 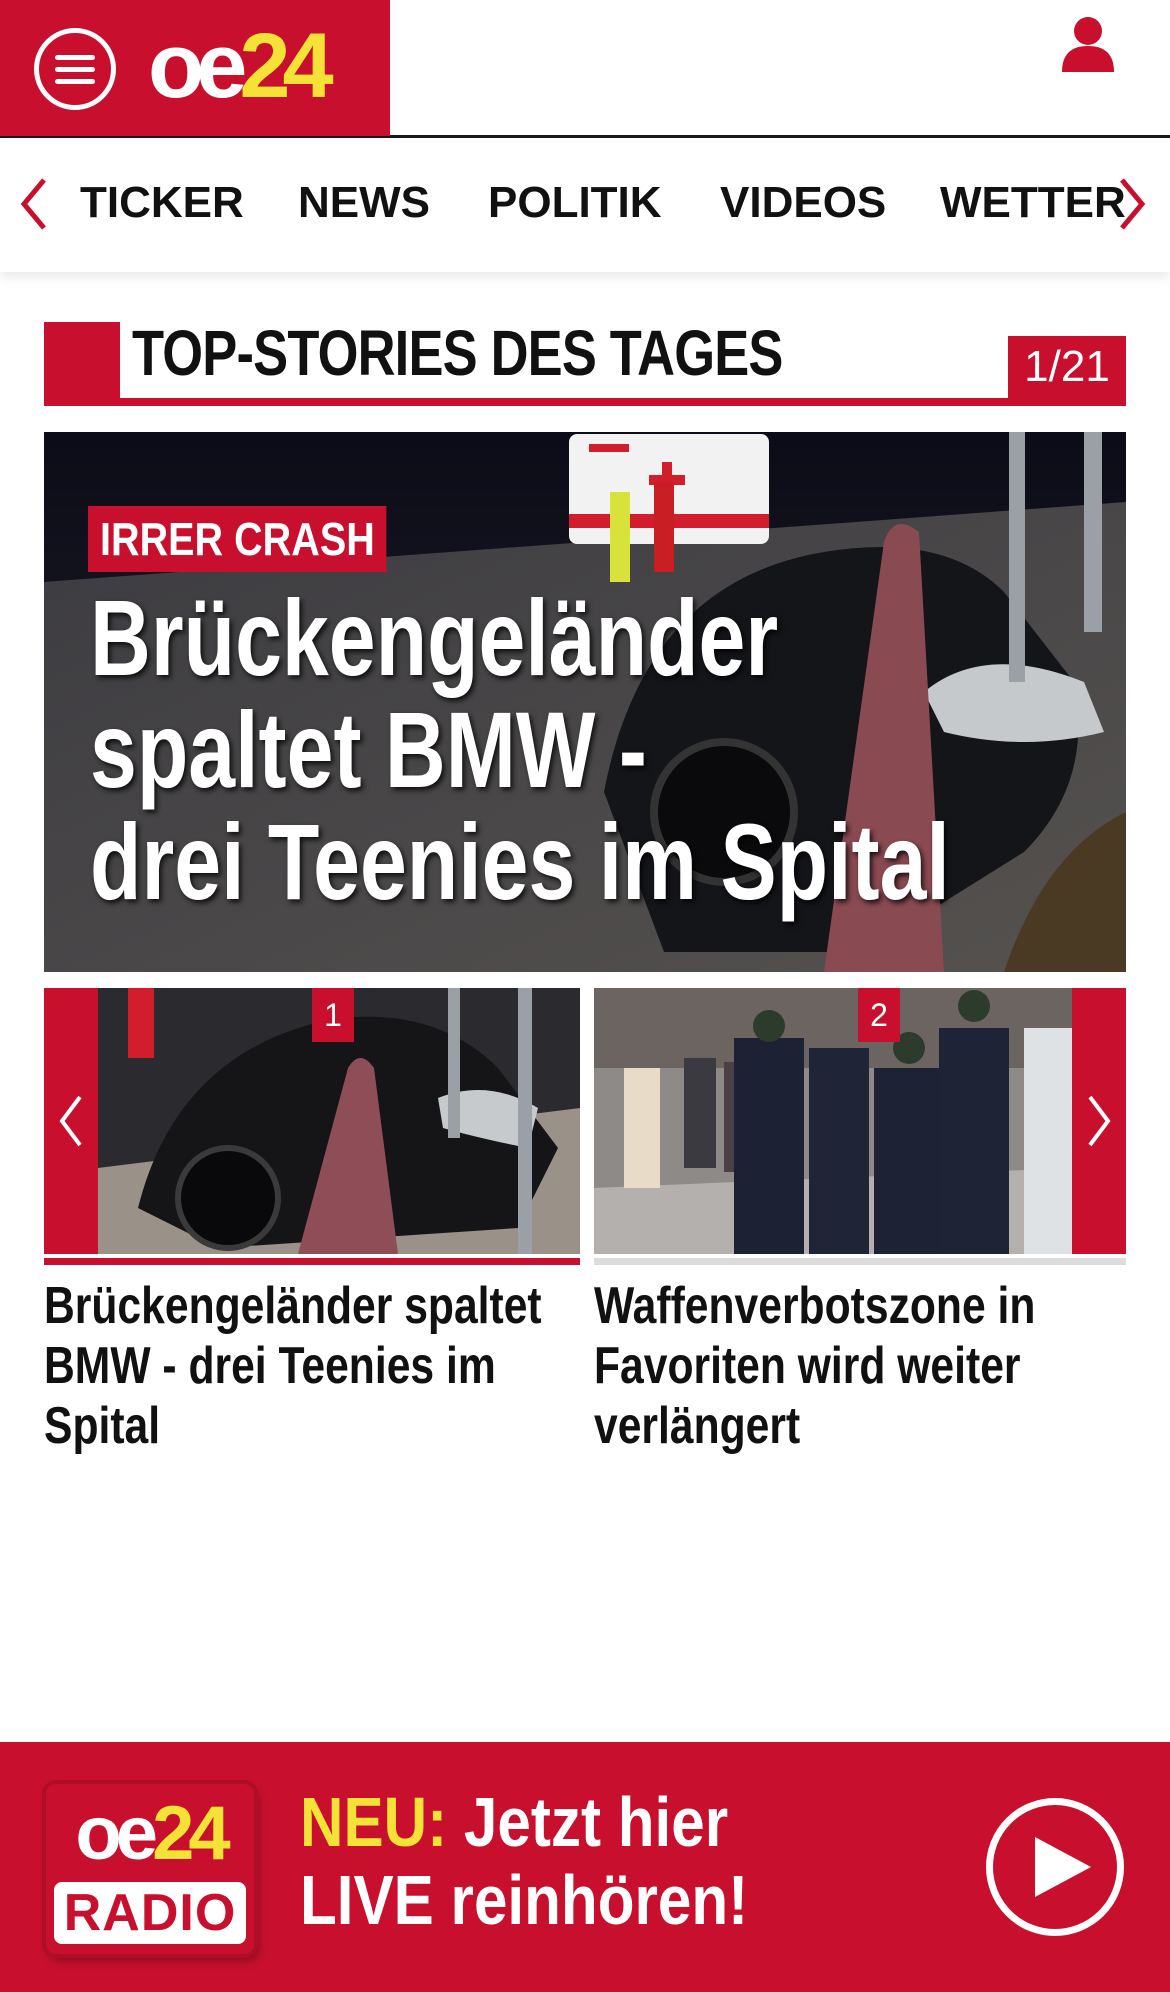 I want to click on section-underline, so click(x=585, y=402).